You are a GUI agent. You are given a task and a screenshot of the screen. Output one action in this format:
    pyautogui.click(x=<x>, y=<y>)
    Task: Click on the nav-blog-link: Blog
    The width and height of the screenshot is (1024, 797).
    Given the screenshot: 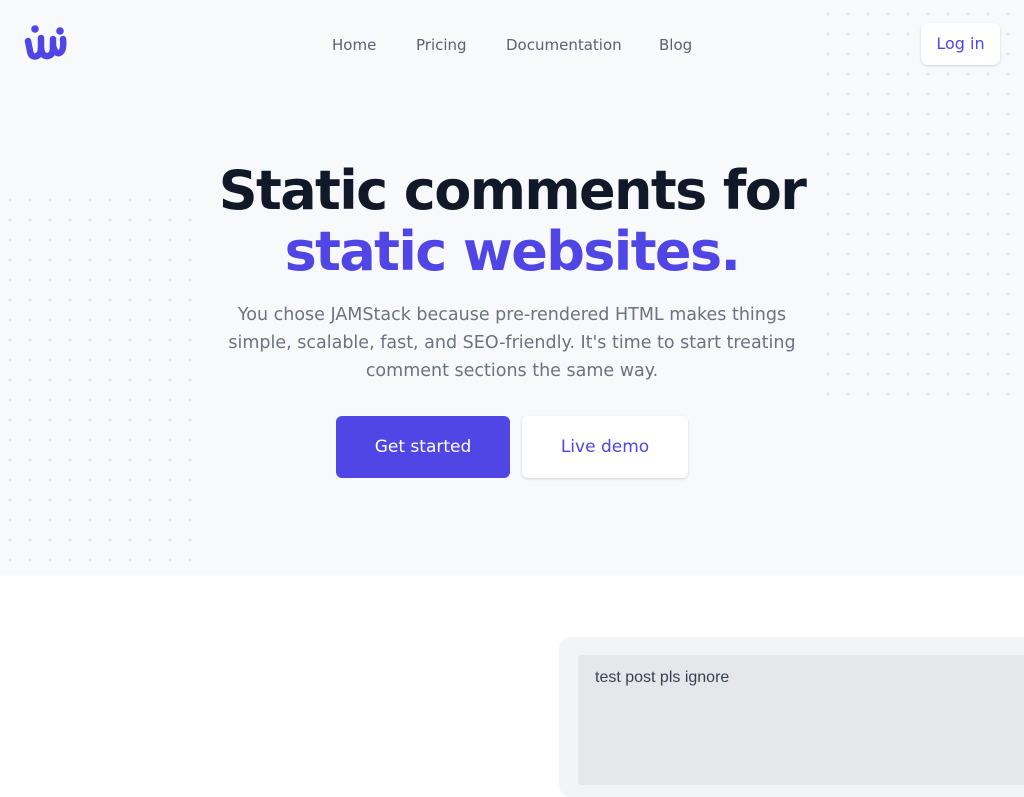 What is the action you would take?
    pyautogui.click(x=675, y=45)
    